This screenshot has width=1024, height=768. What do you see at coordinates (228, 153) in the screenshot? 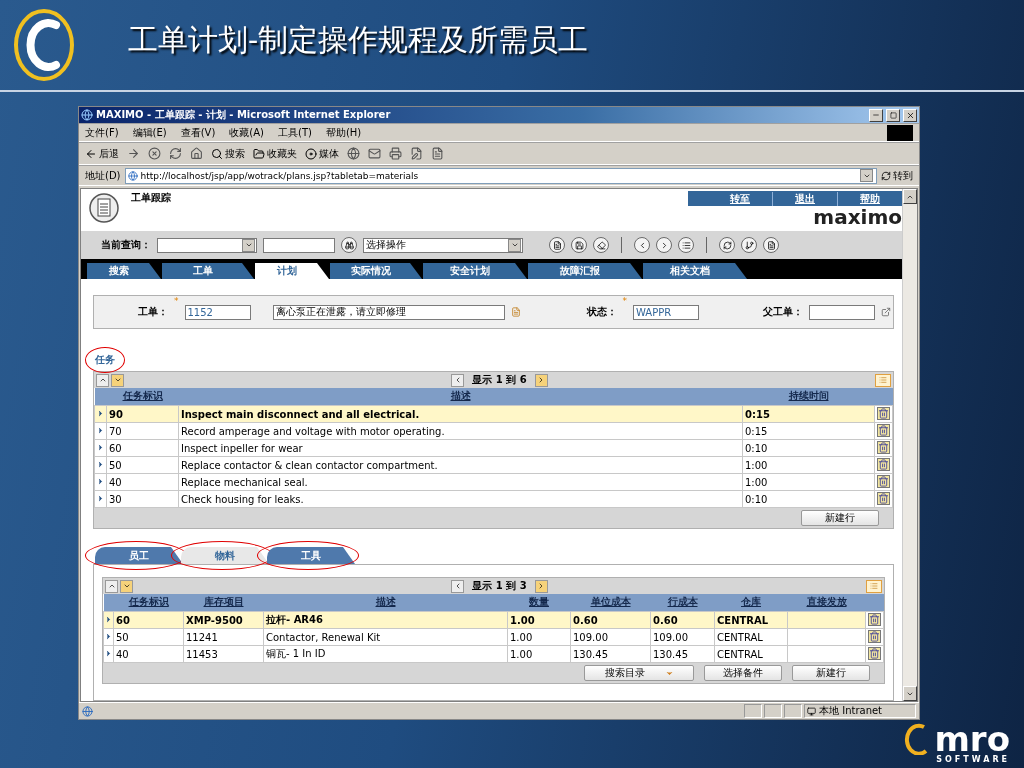
I see `search-button: 搜索` at bounding box center [228, 153].